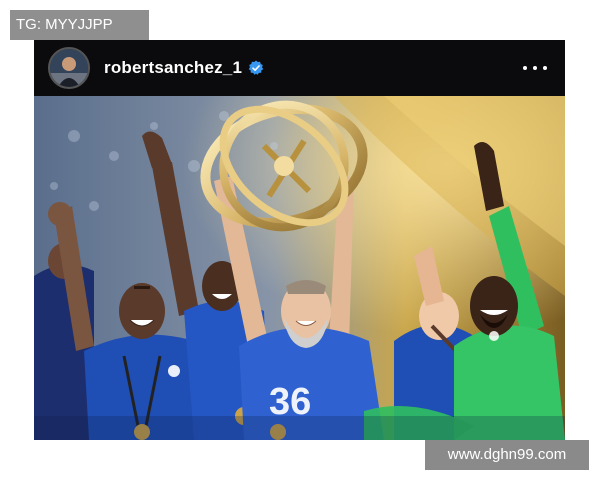  I want to click on verified-badge-icon, so click(256, 67).